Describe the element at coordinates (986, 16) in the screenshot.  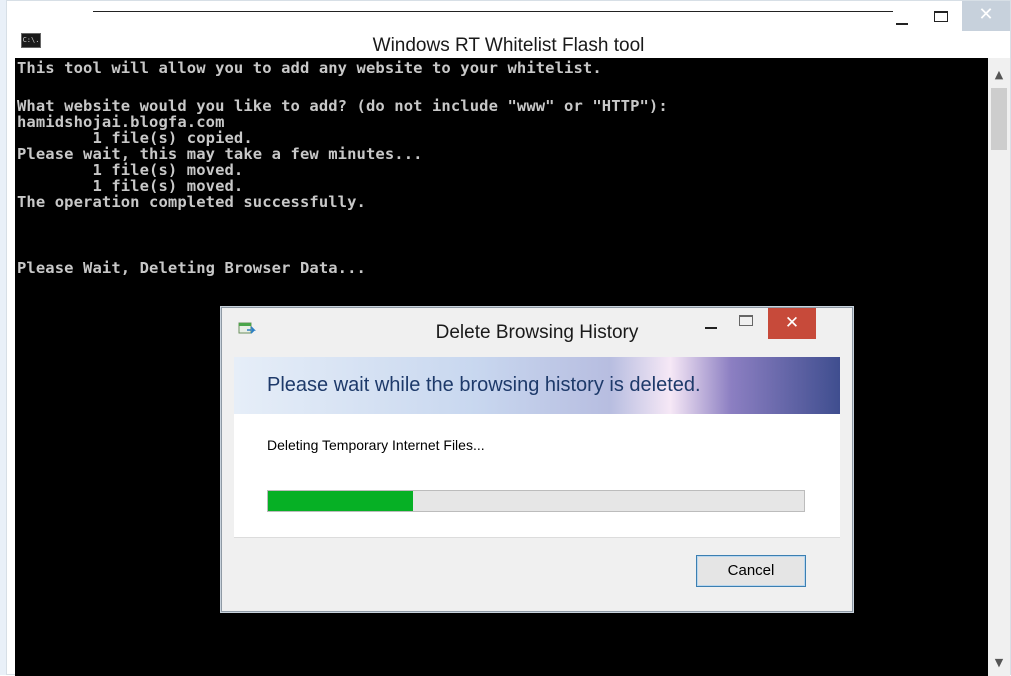
I see `console-close-button: ✕` at that location.